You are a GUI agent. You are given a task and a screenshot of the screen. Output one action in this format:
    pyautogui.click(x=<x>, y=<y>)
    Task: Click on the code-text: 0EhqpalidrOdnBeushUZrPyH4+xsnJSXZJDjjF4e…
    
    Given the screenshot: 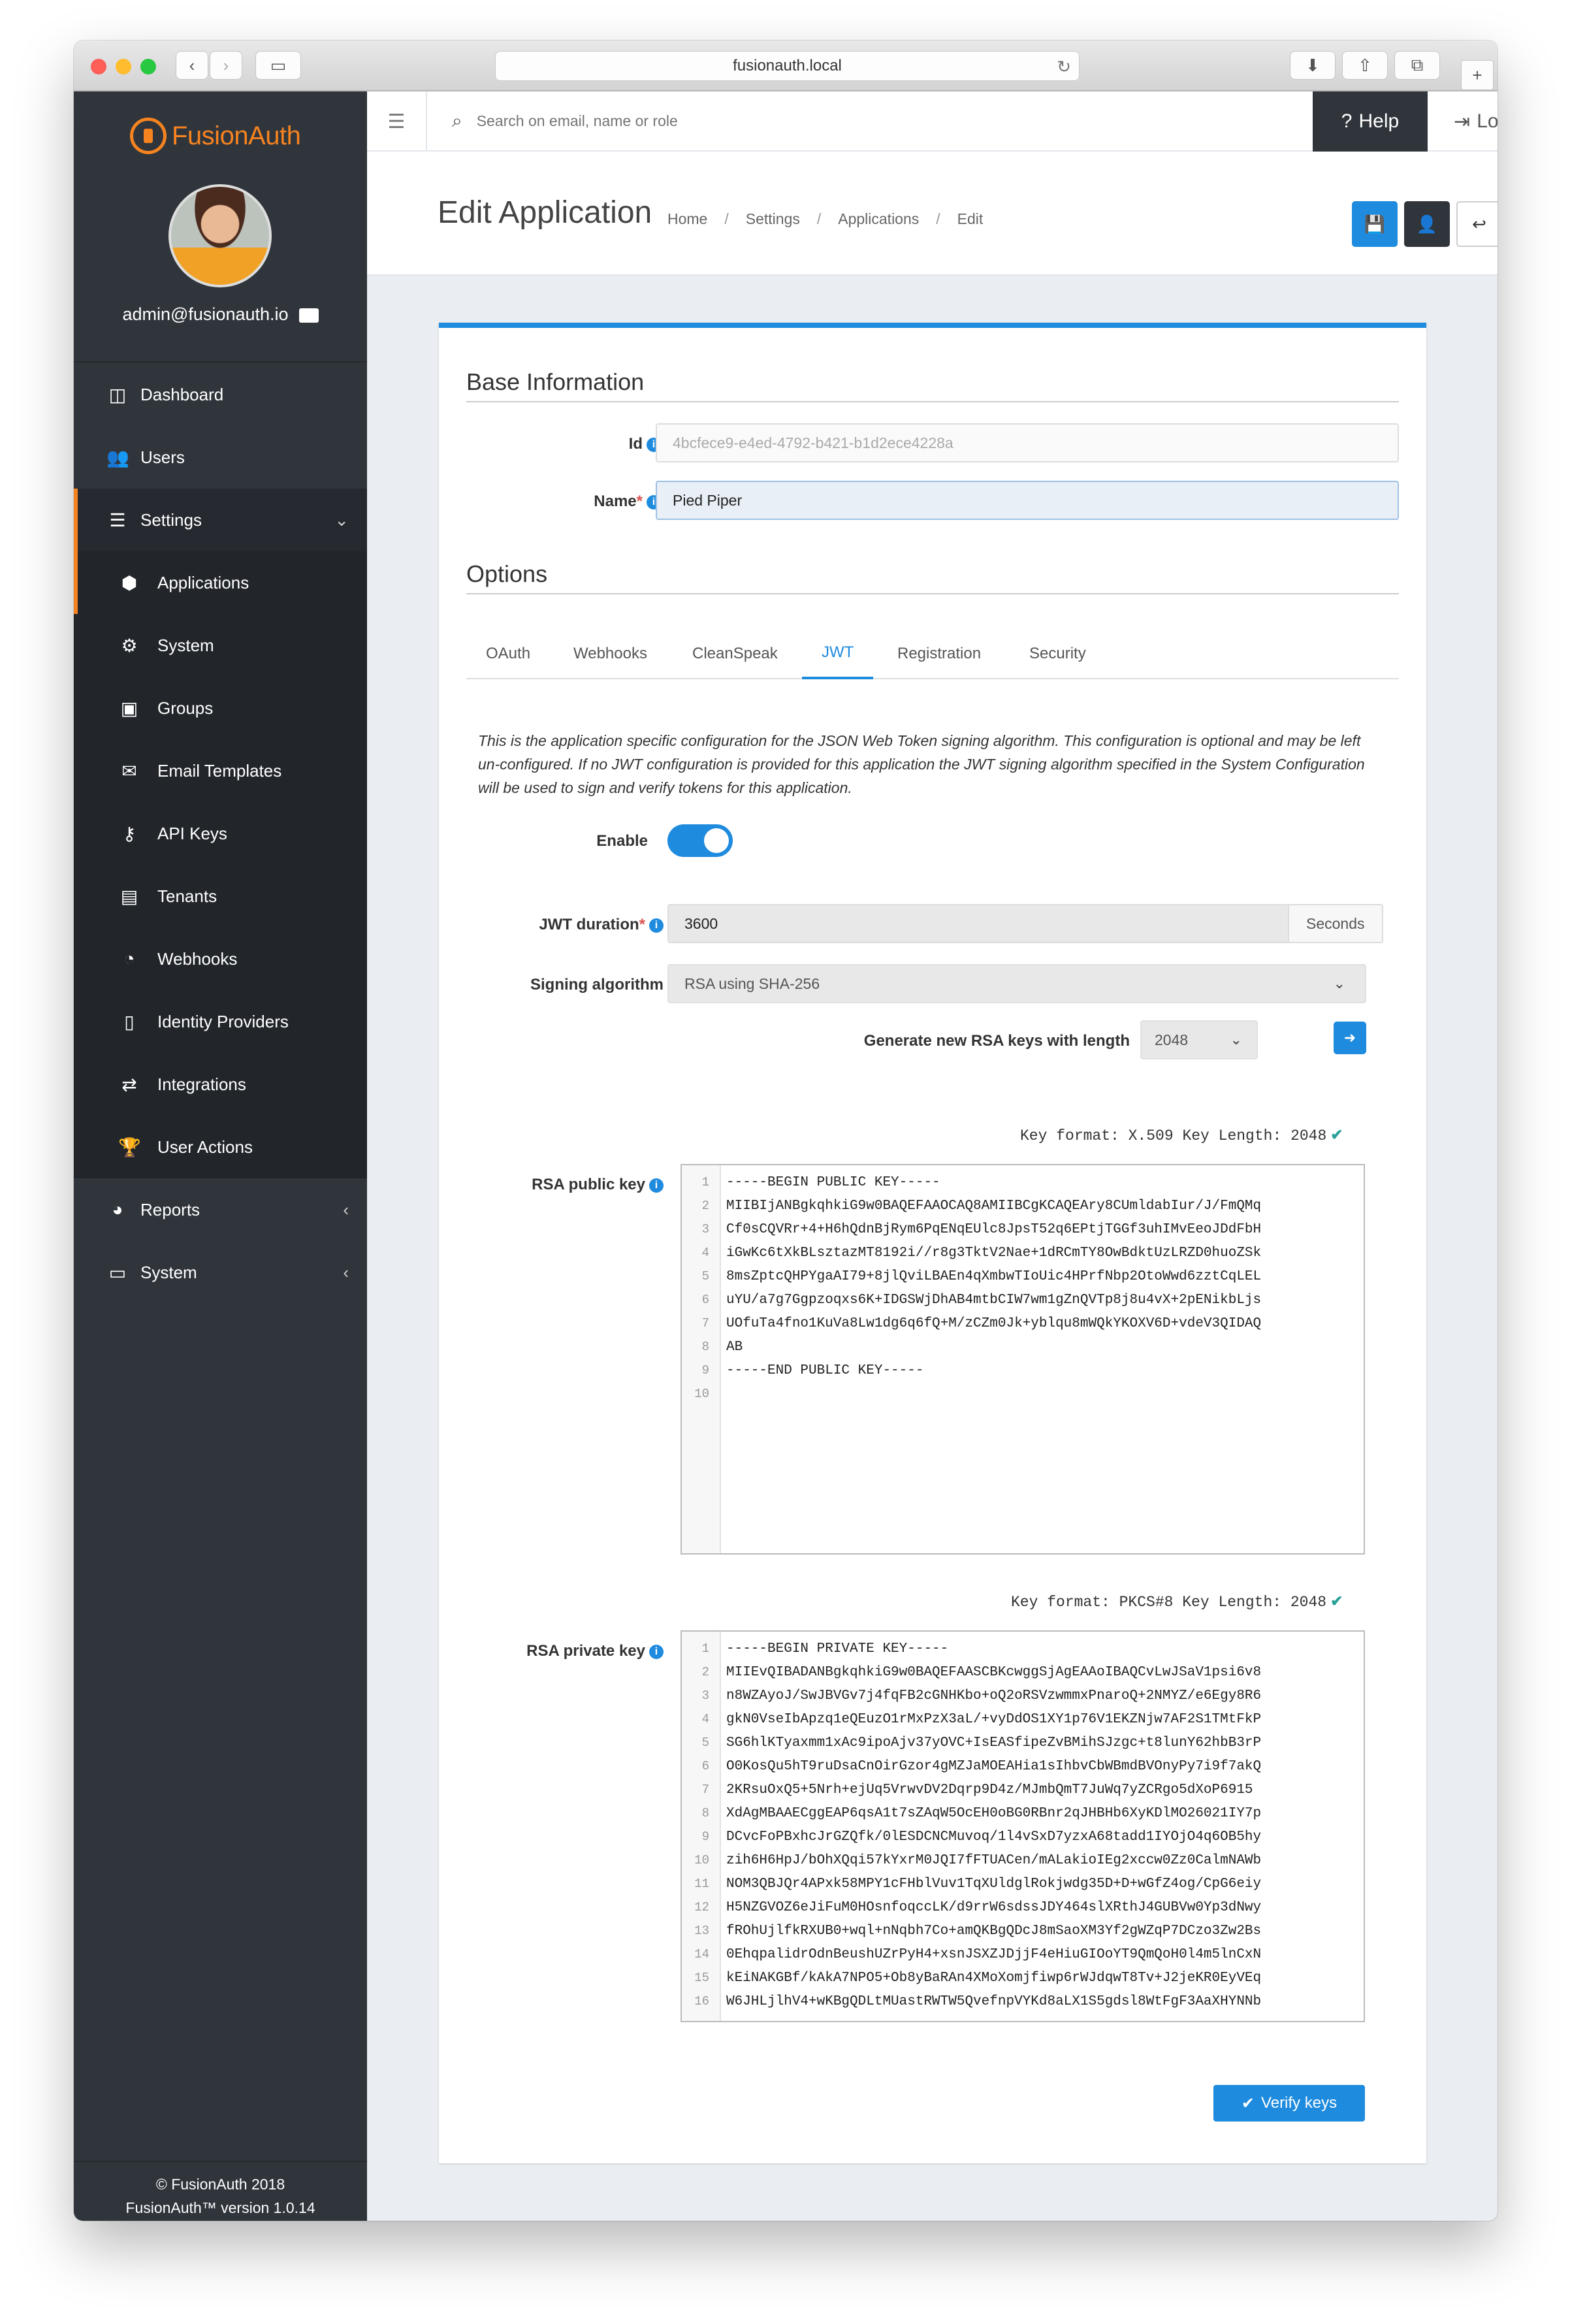 What is the action you would take?
    pyautogui.click(x=994, y=1954)
    